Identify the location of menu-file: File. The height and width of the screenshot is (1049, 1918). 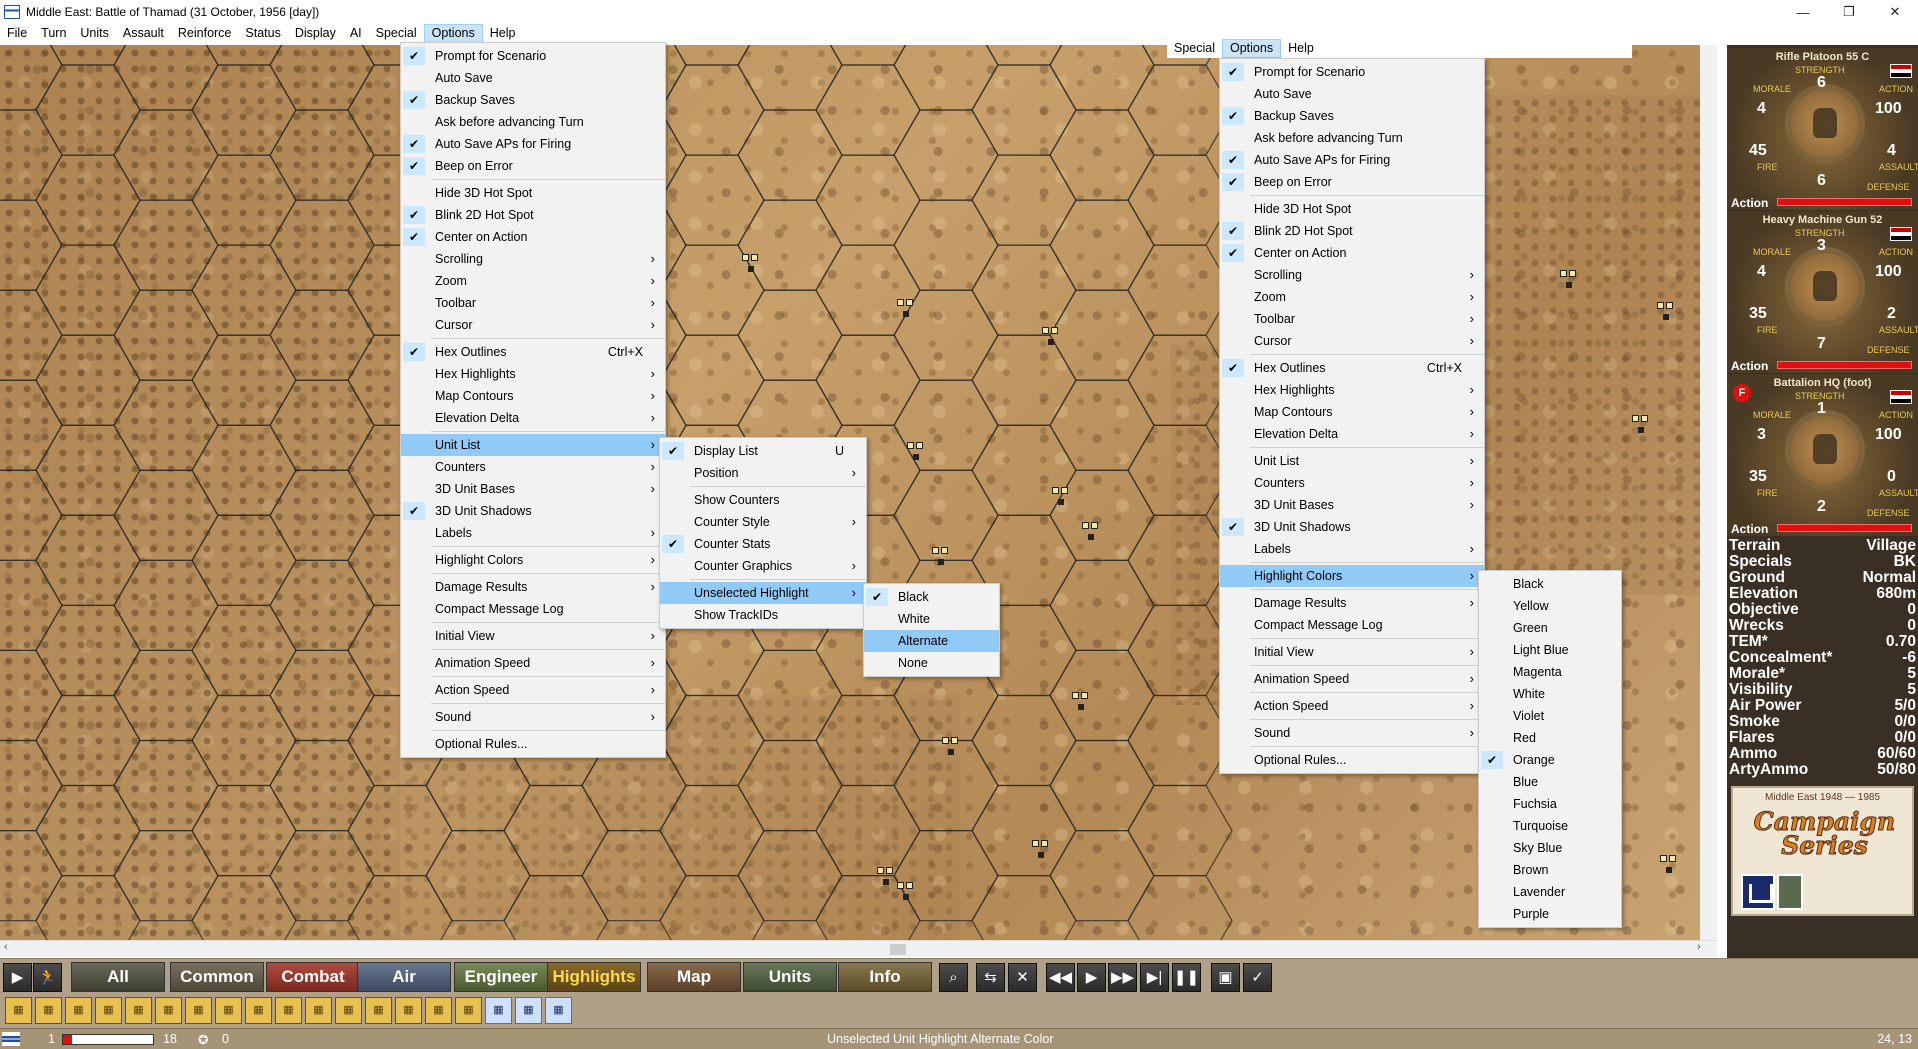
(17, 33).